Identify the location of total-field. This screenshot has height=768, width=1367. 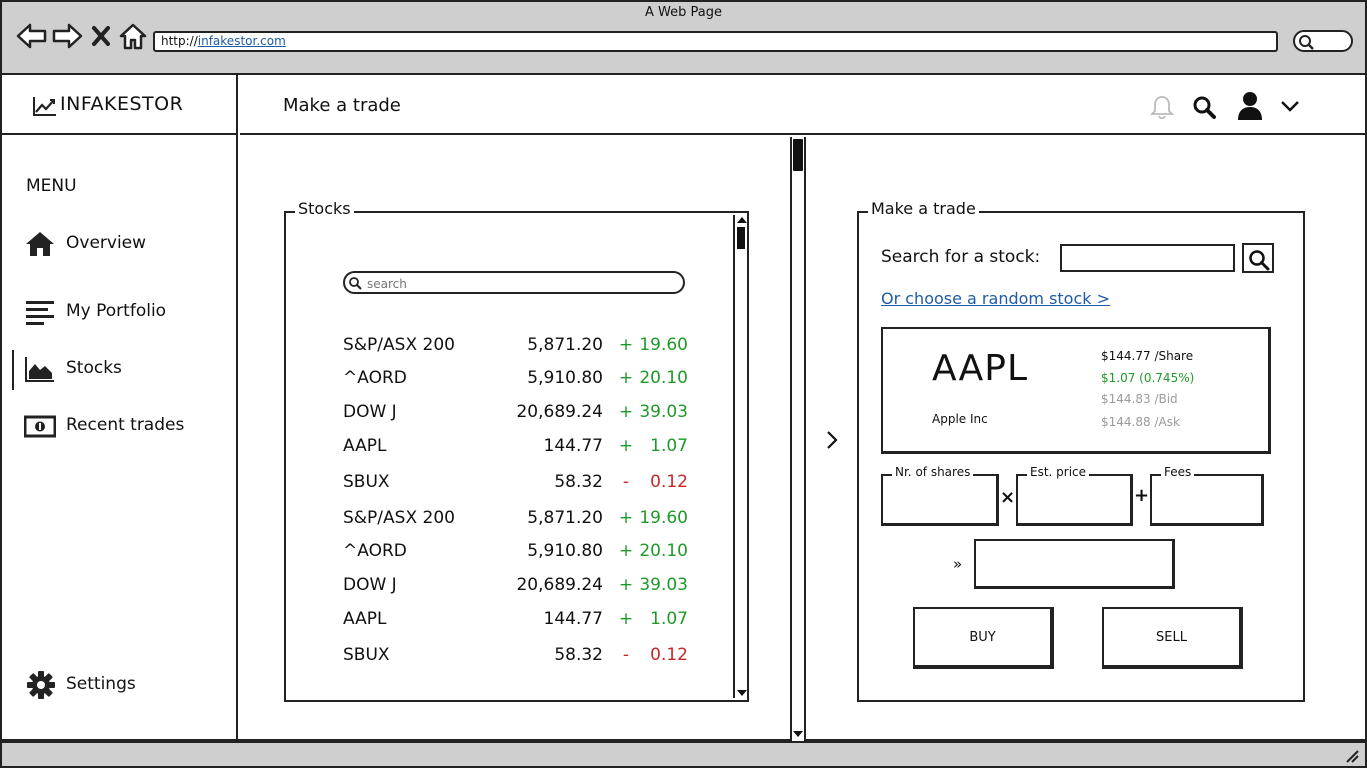
(1074, 564).